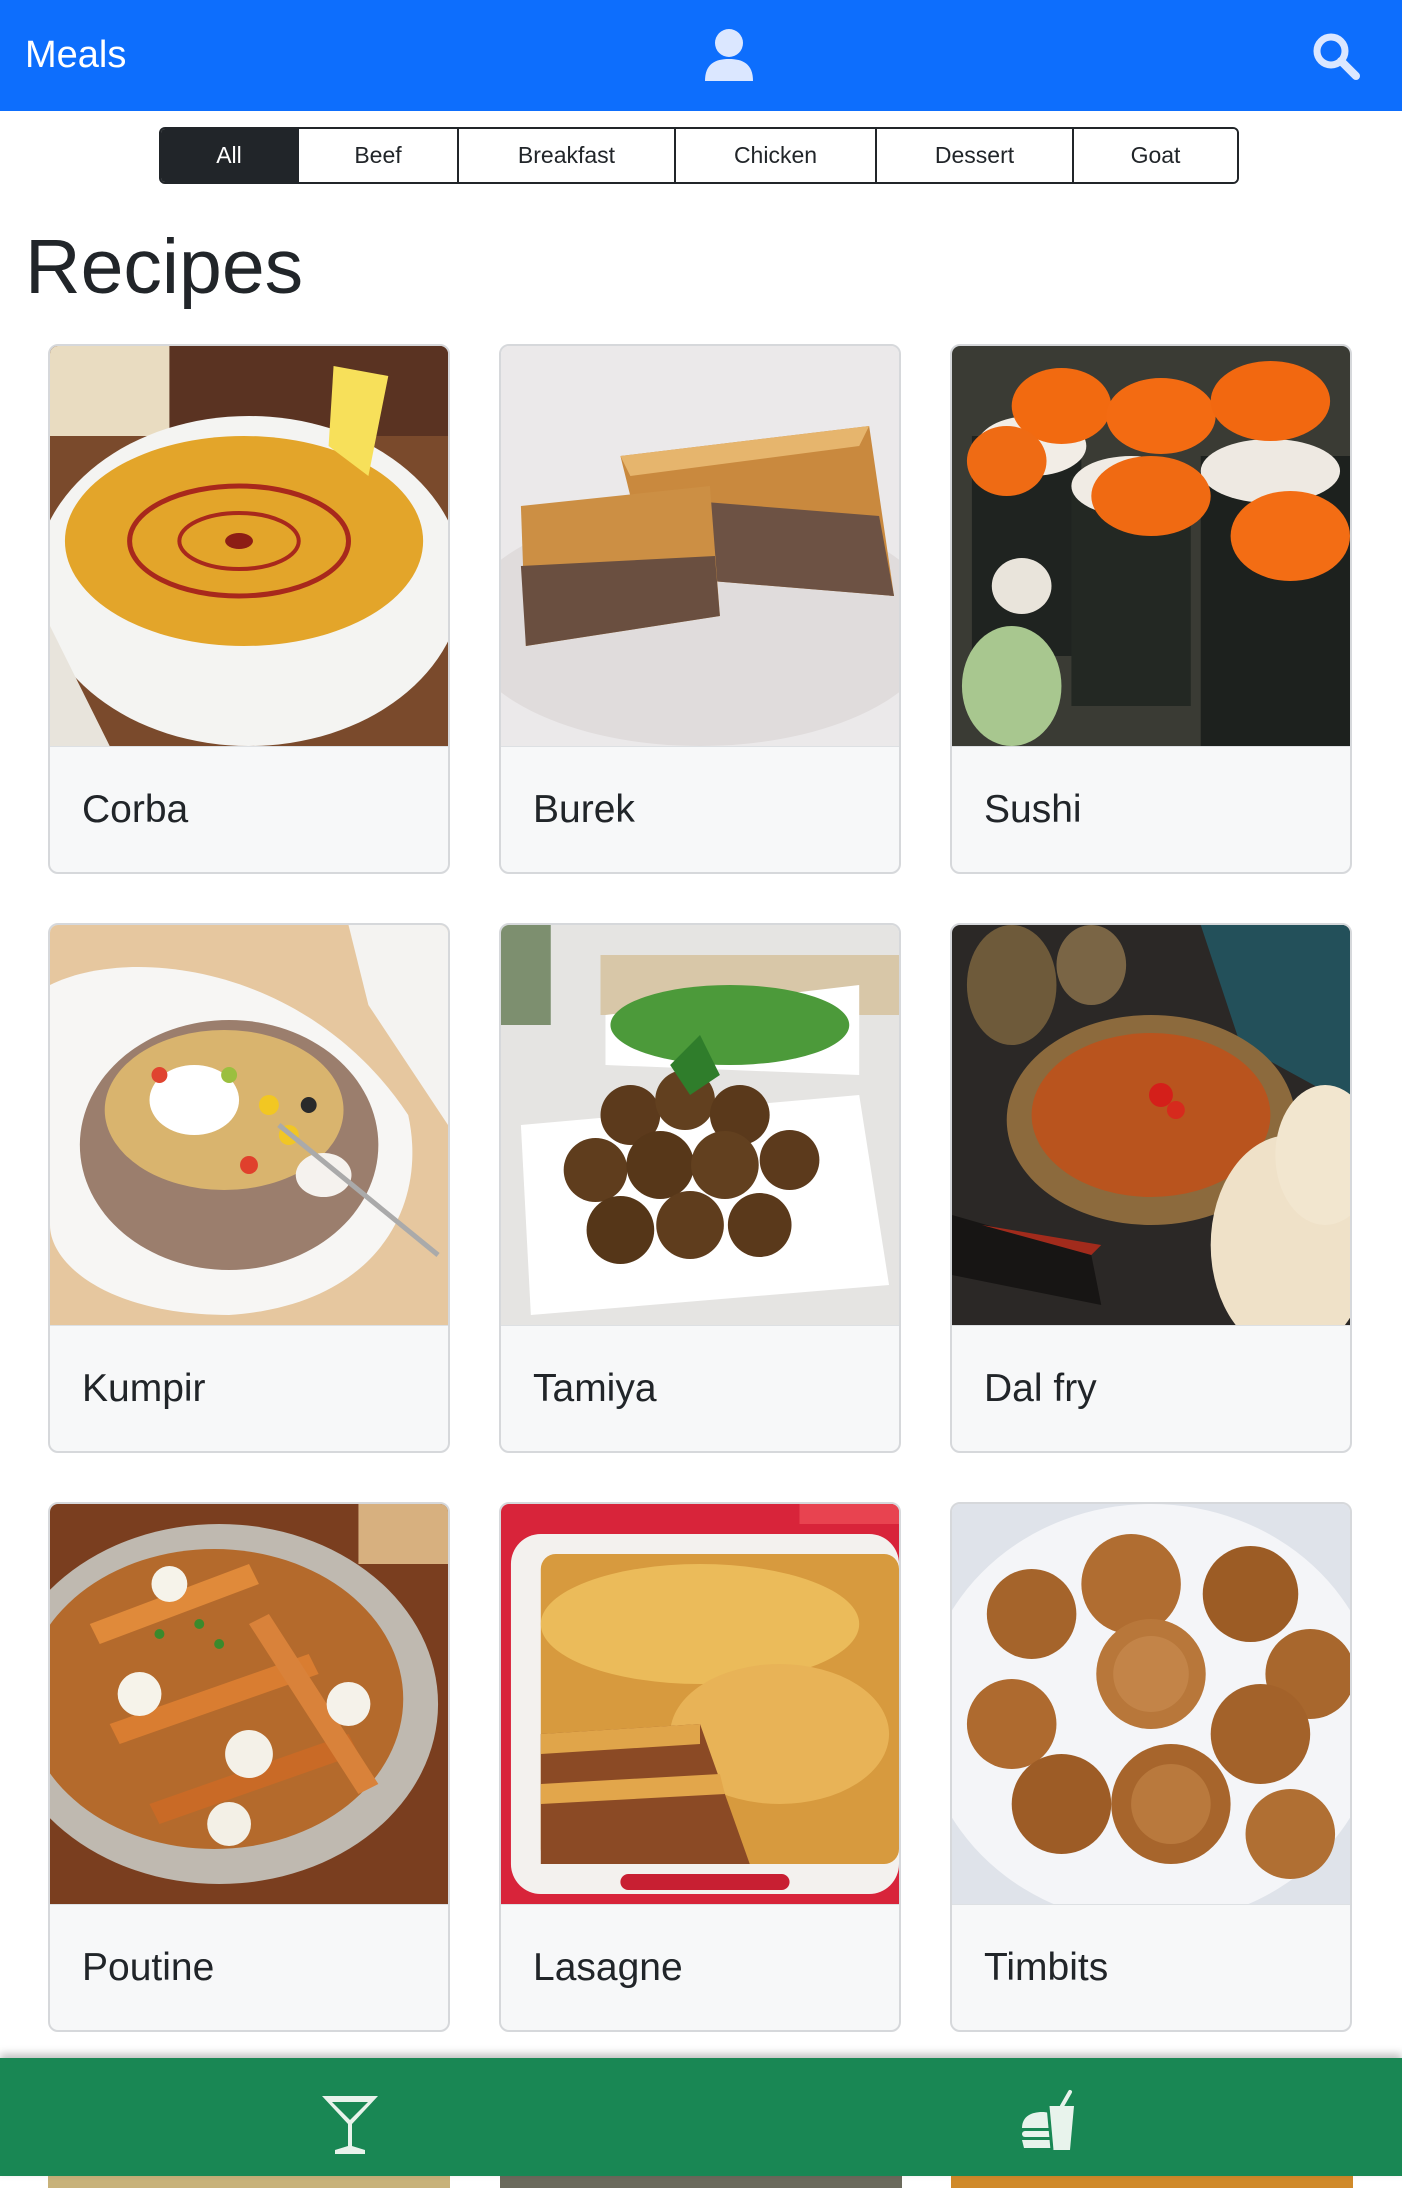 The height and width of the screenshot is (2188, 1402). Describe the element at coordinates (1151, 809) in the screenshot. I see `recipe-title: Sushi` at that location.